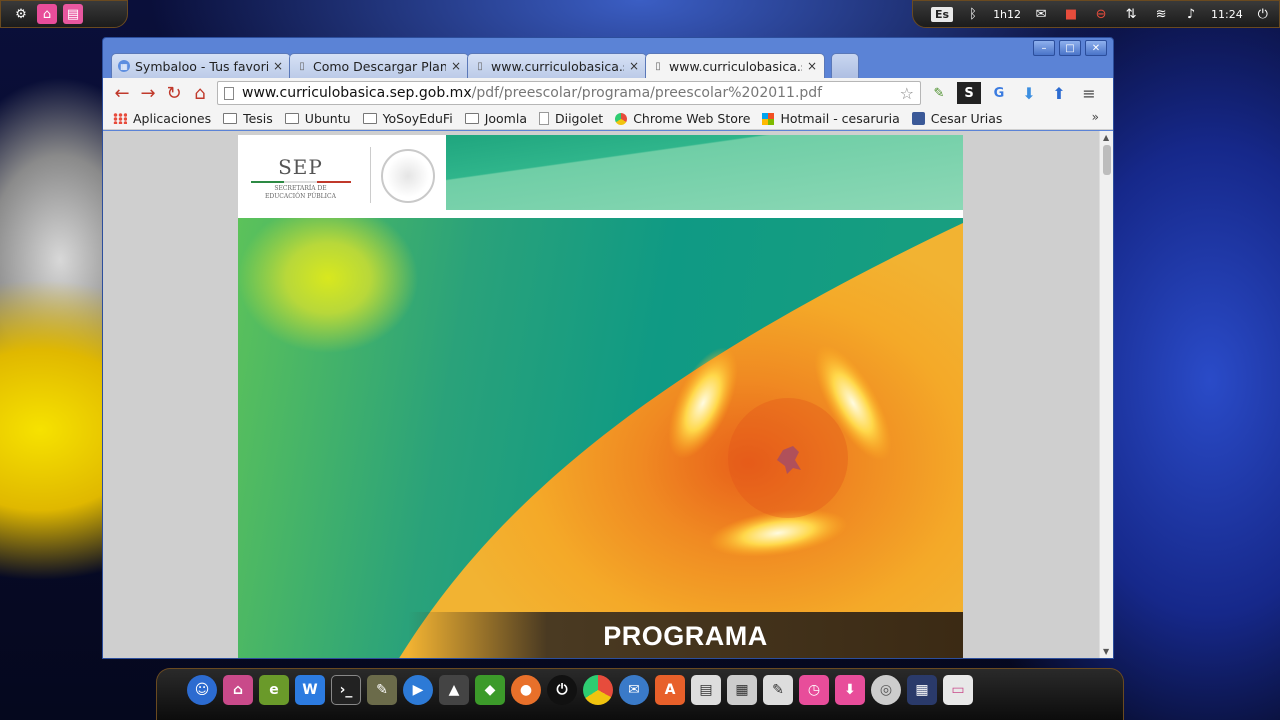  Describe the element at coordinates (1106, 137) in the screenshot. I see `scroll-up-arrow-icon: ▲` at that location.